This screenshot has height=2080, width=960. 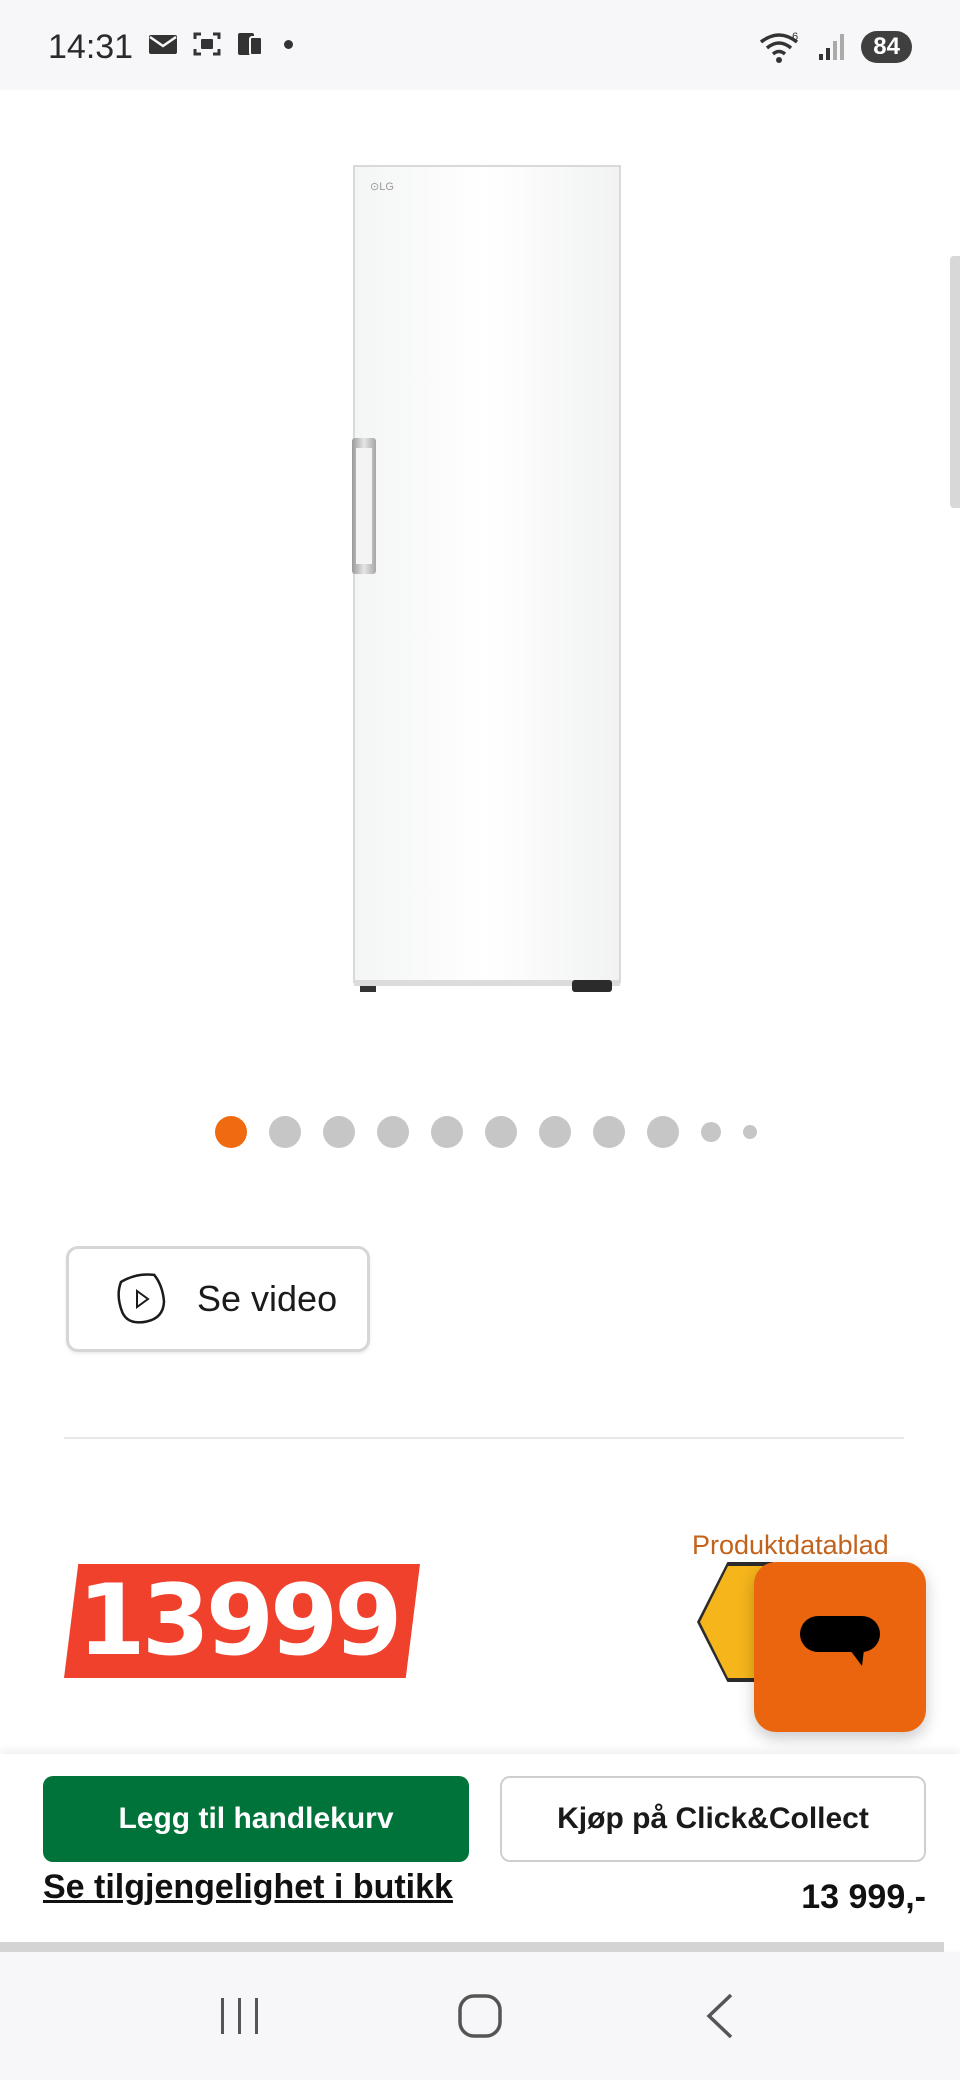 What do you see at coordinates (790, 1545) in the screenshot?
I see `product-datasheet-link: Produktdatablad` at bounding box center [790, 1545].